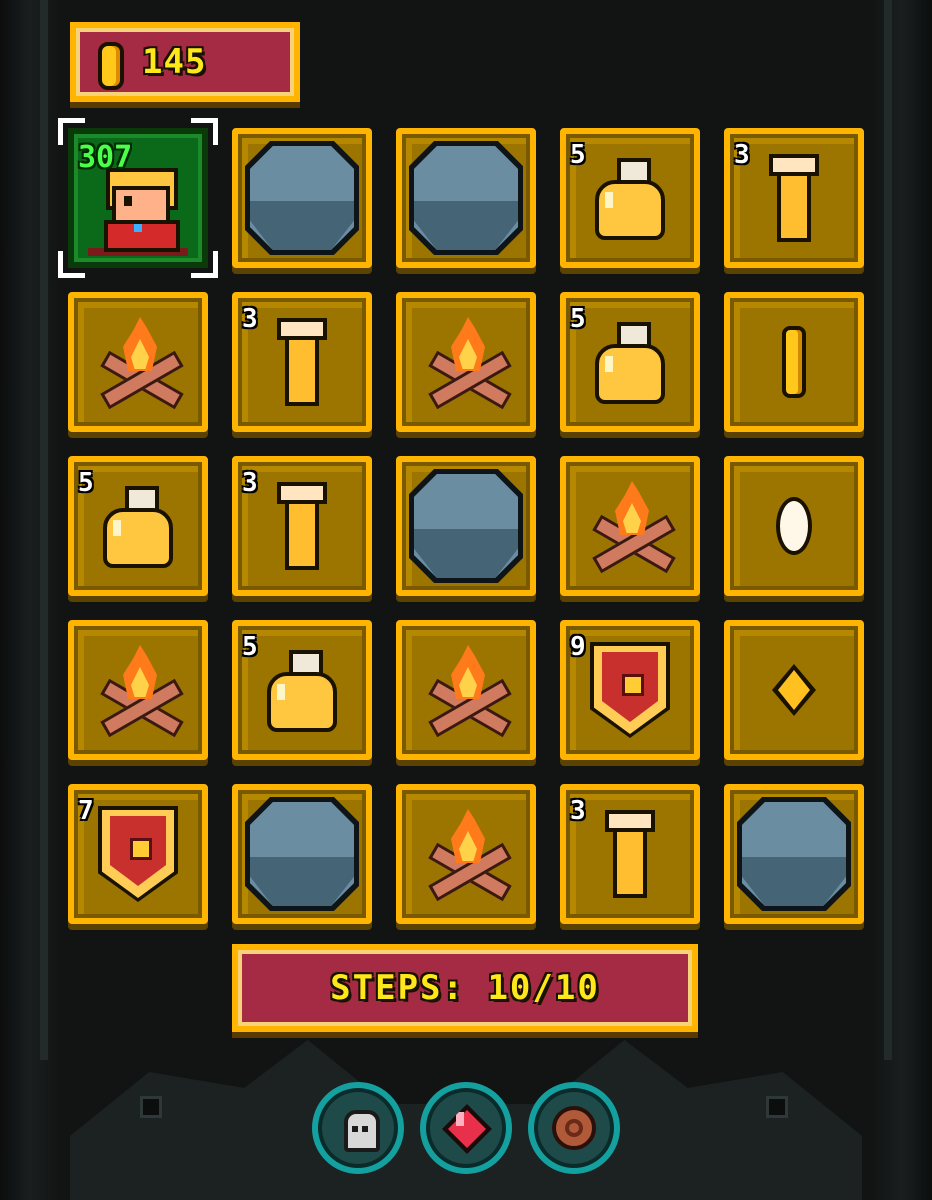 Image resolution: width=932 pixels, height=1200 pixels. What do you see at coordinates (777, 1107) in the screenshot?
I see `bolt-right` at bounding box center [777, 1107].